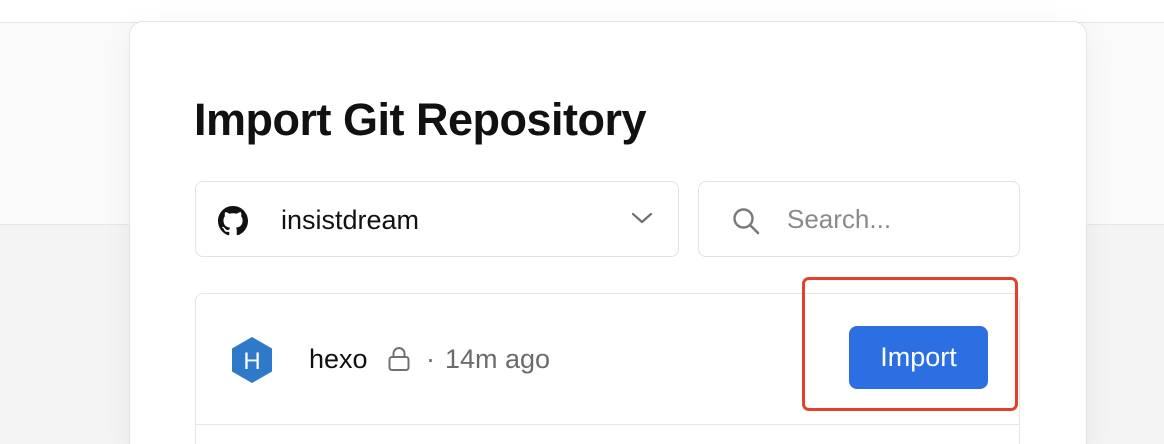  I want to click on chevron-down-icon, so click(642, 218).